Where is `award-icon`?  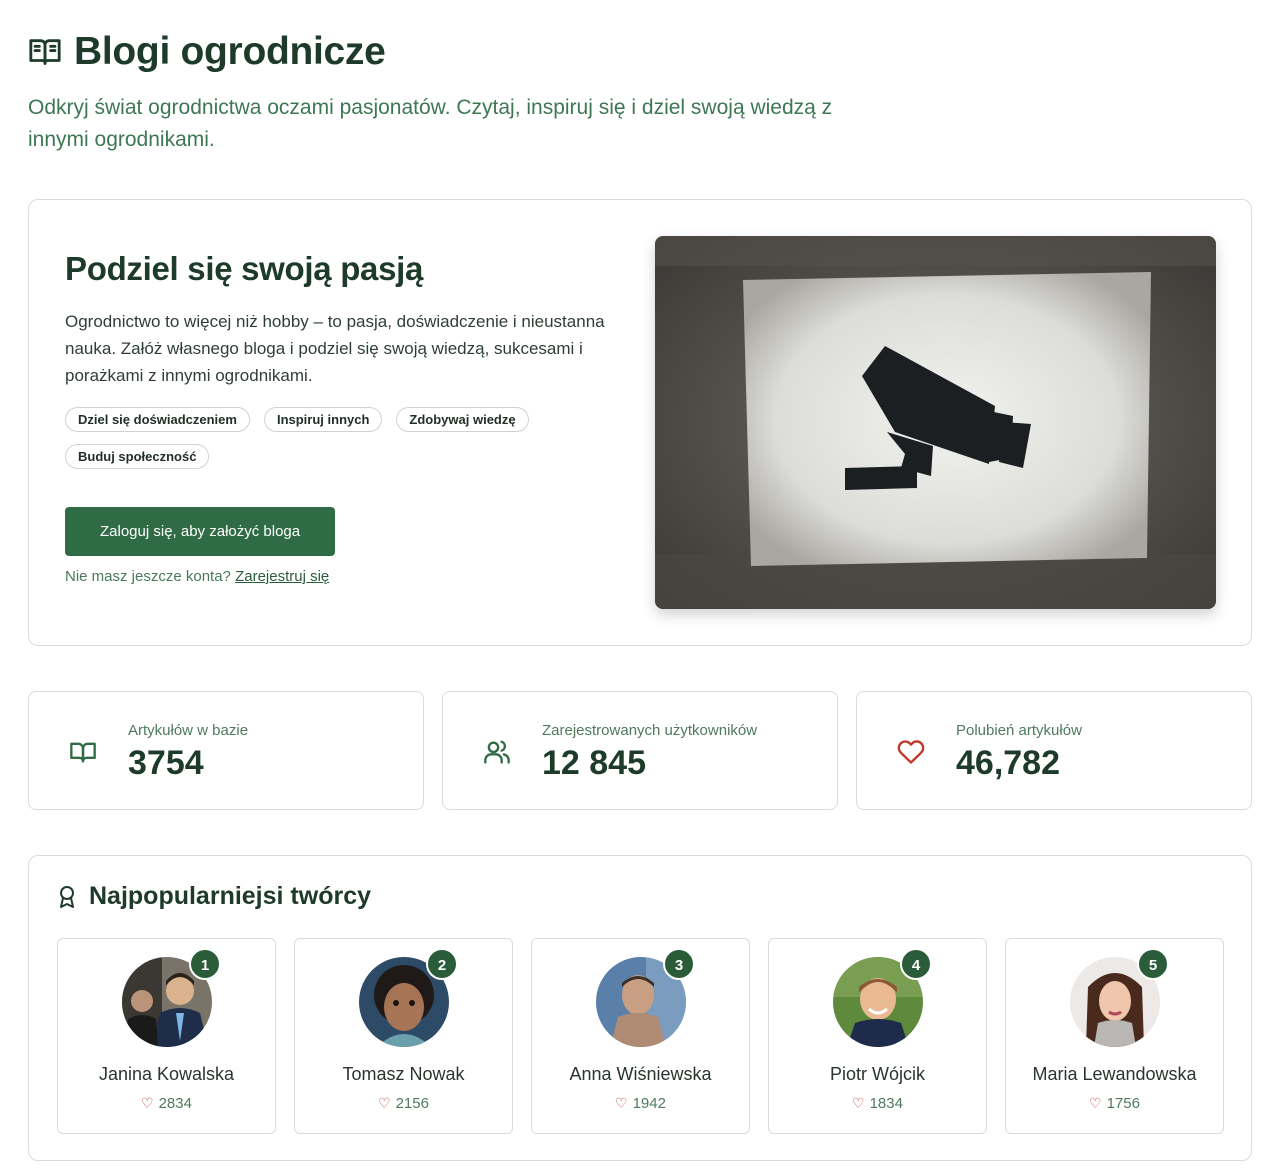
award-icon is located at coordinates (67, 896).